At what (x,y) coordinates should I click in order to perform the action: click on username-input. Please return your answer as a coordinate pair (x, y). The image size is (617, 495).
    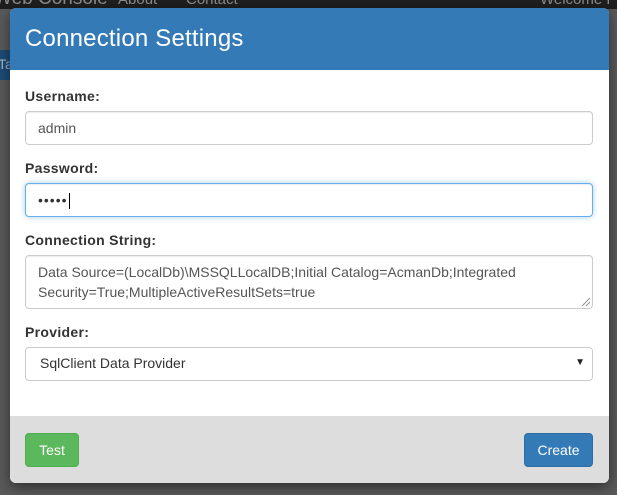
    Looking at the image, I should click on (309, 128).